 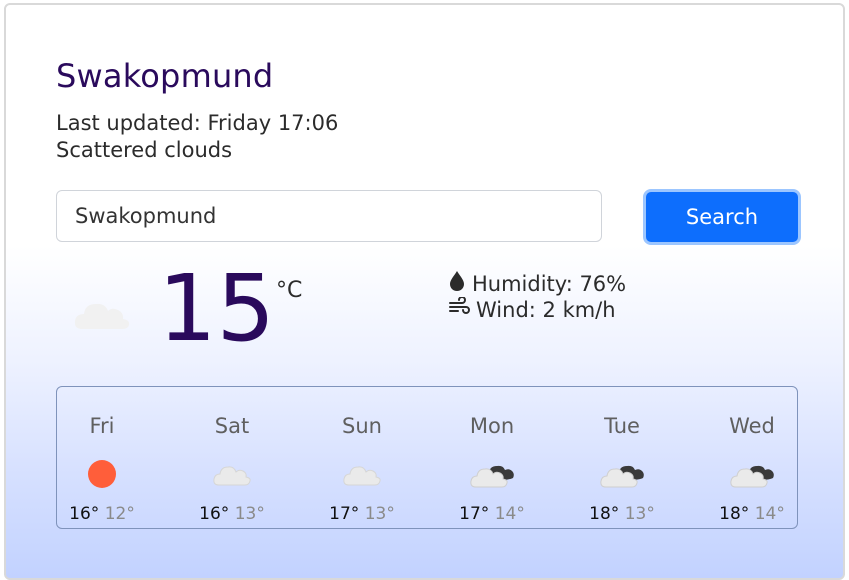 I want to click on wind-row: Wind: 2 km/h, so click(x=532, y=309).